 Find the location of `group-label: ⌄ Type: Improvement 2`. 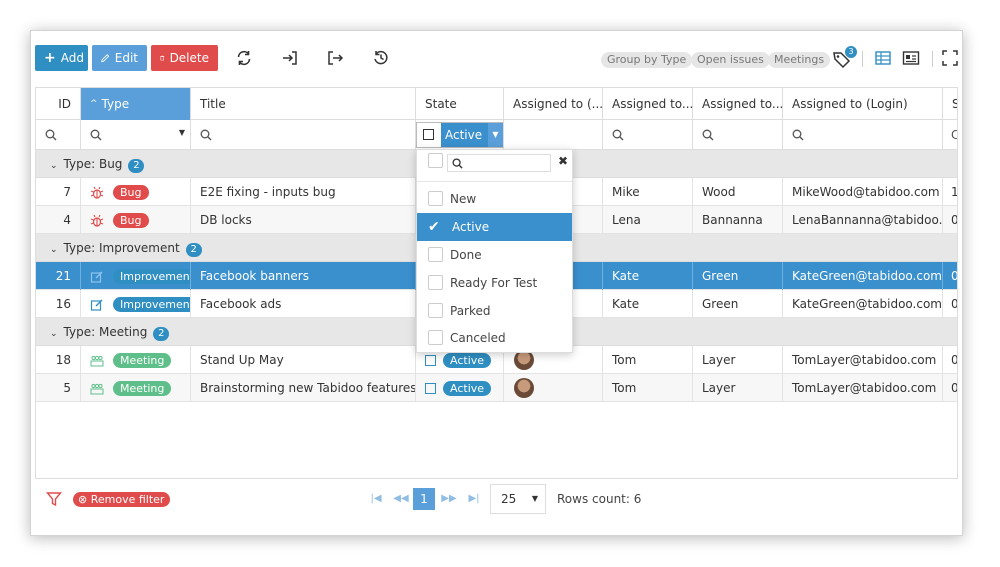

group-label: ⌄ Type: Improvement 2 is located at coordinates (126, 249).